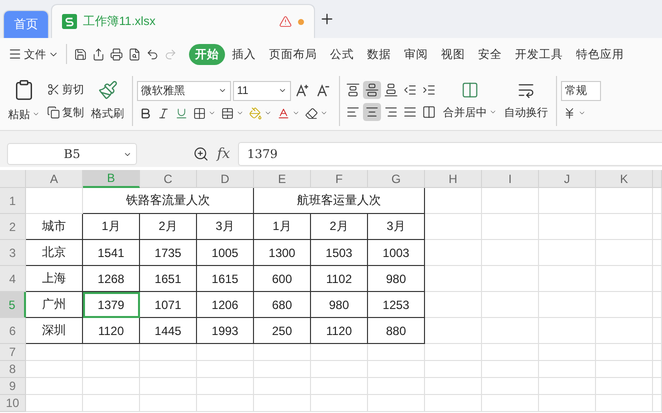  What do you see at coordinates (54, 179) in the screenshot?
I see `column-header: A` at bounding box center [54, 179].